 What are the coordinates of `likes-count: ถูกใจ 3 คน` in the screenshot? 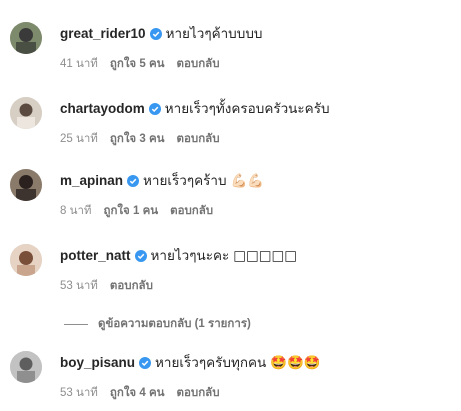 It's located at (137, 139).